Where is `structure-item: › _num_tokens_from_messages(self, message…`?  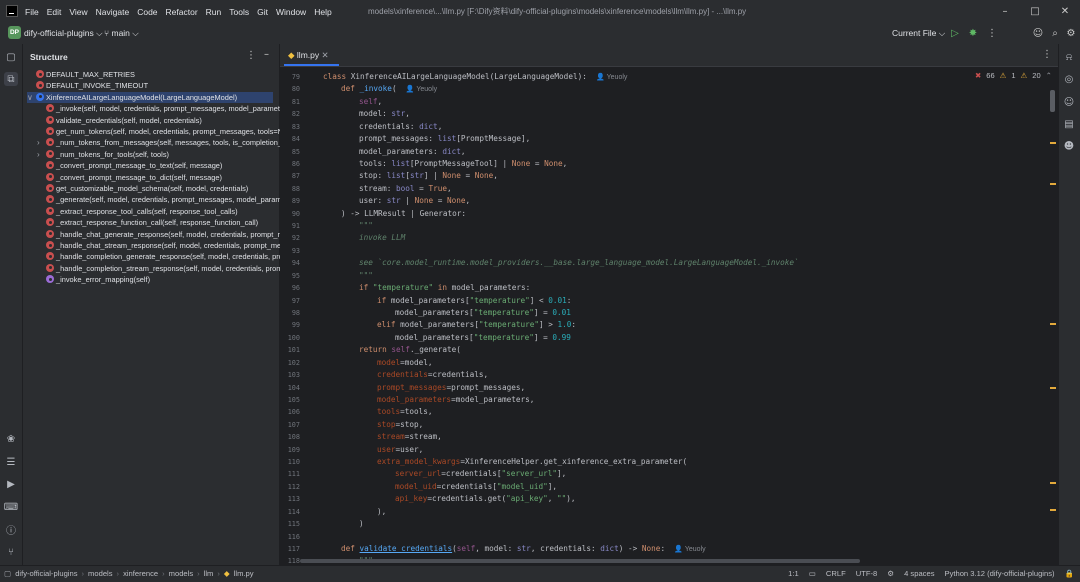
structure-item: › _num_tokens_from_messages(self, message… is located at coordinates (162, 142).